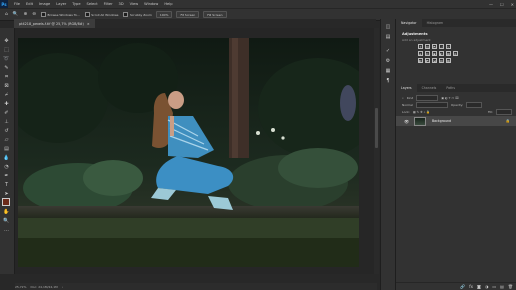 This screenshot has height=290, width=516. What do you see at coordinates (407, 121) in the screenshot?
I see `eye-icon: 👁` at bounding box center [407, 121].